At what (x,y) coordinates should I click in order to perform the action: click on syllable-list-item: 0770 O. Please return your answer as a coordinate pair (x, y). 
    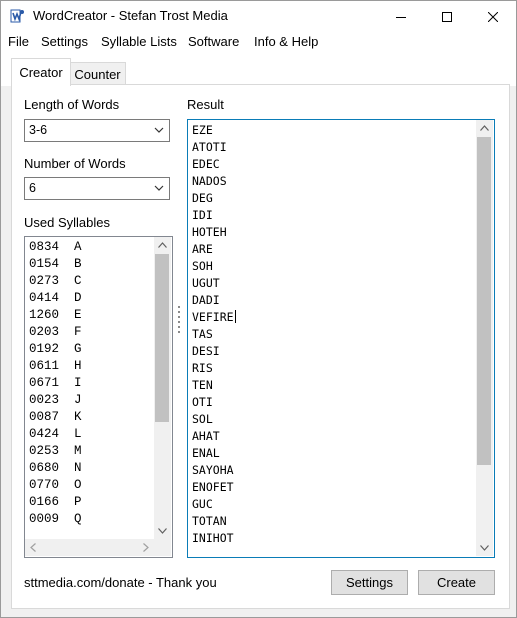
    Looking at the image, I should click on (55, 486).